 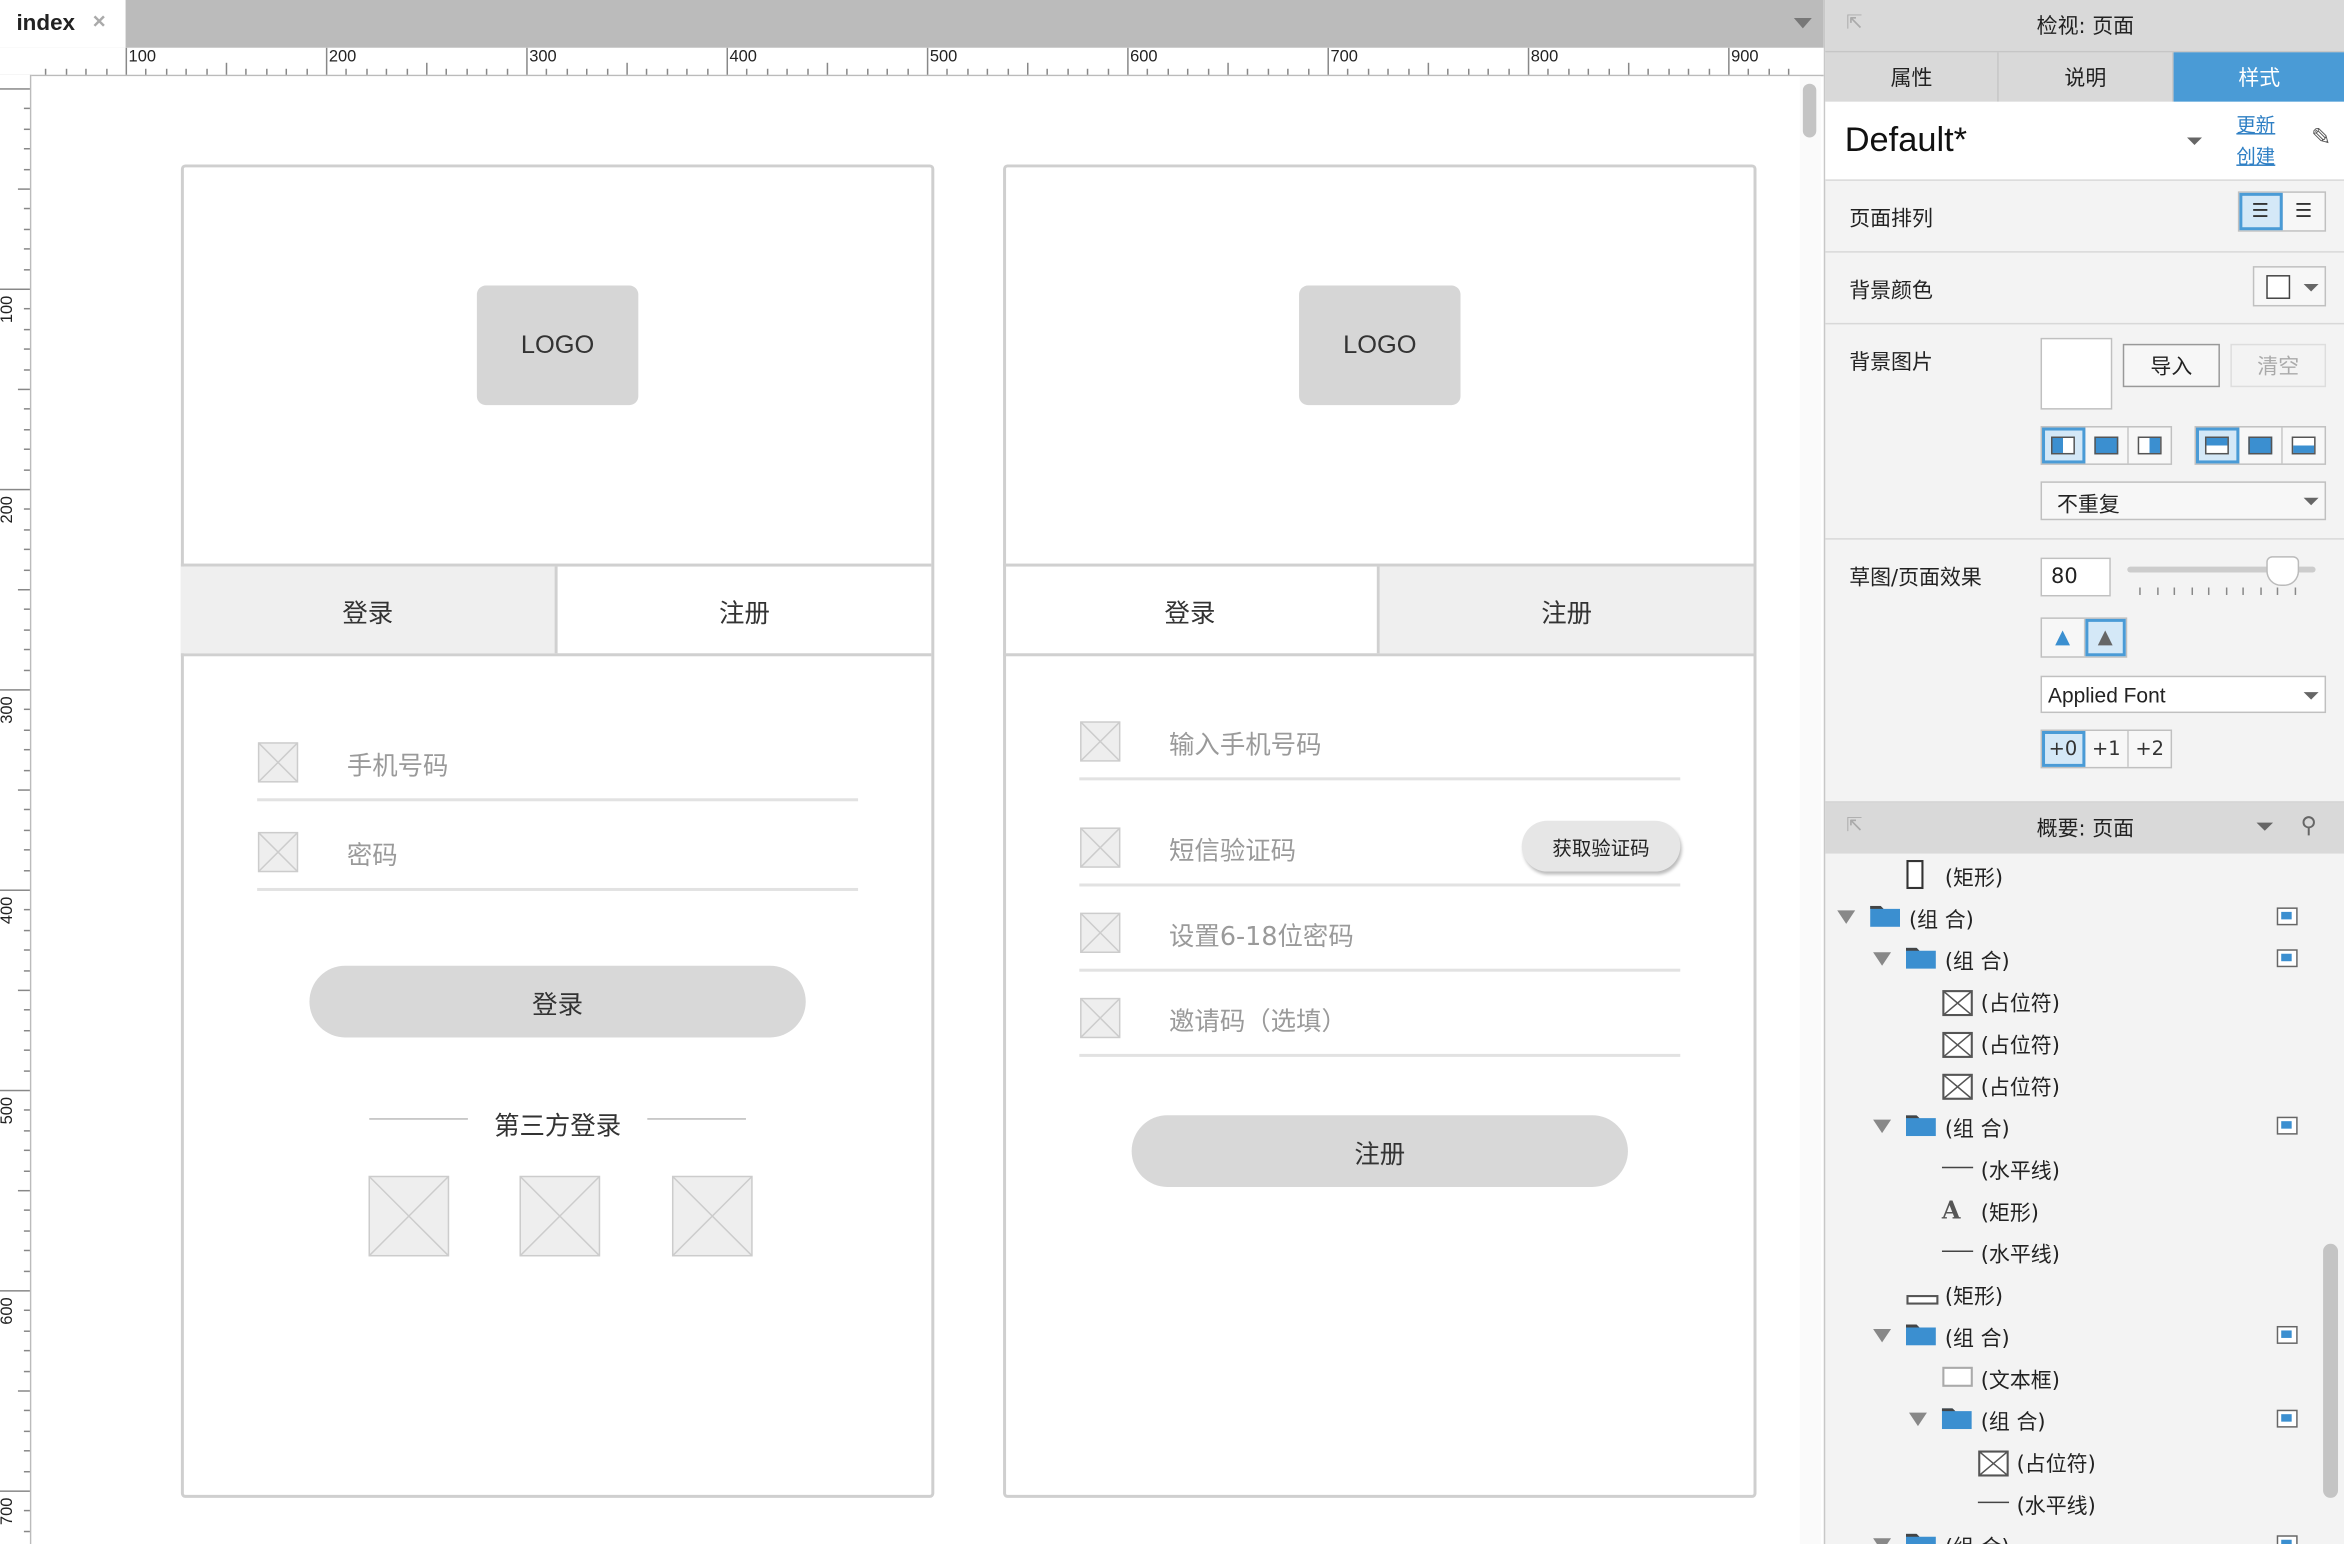 What do you see at coordinates (1810, 810) in the screenshot?
I see `canvas-scrollbar` at bounding box center [1810, 810].